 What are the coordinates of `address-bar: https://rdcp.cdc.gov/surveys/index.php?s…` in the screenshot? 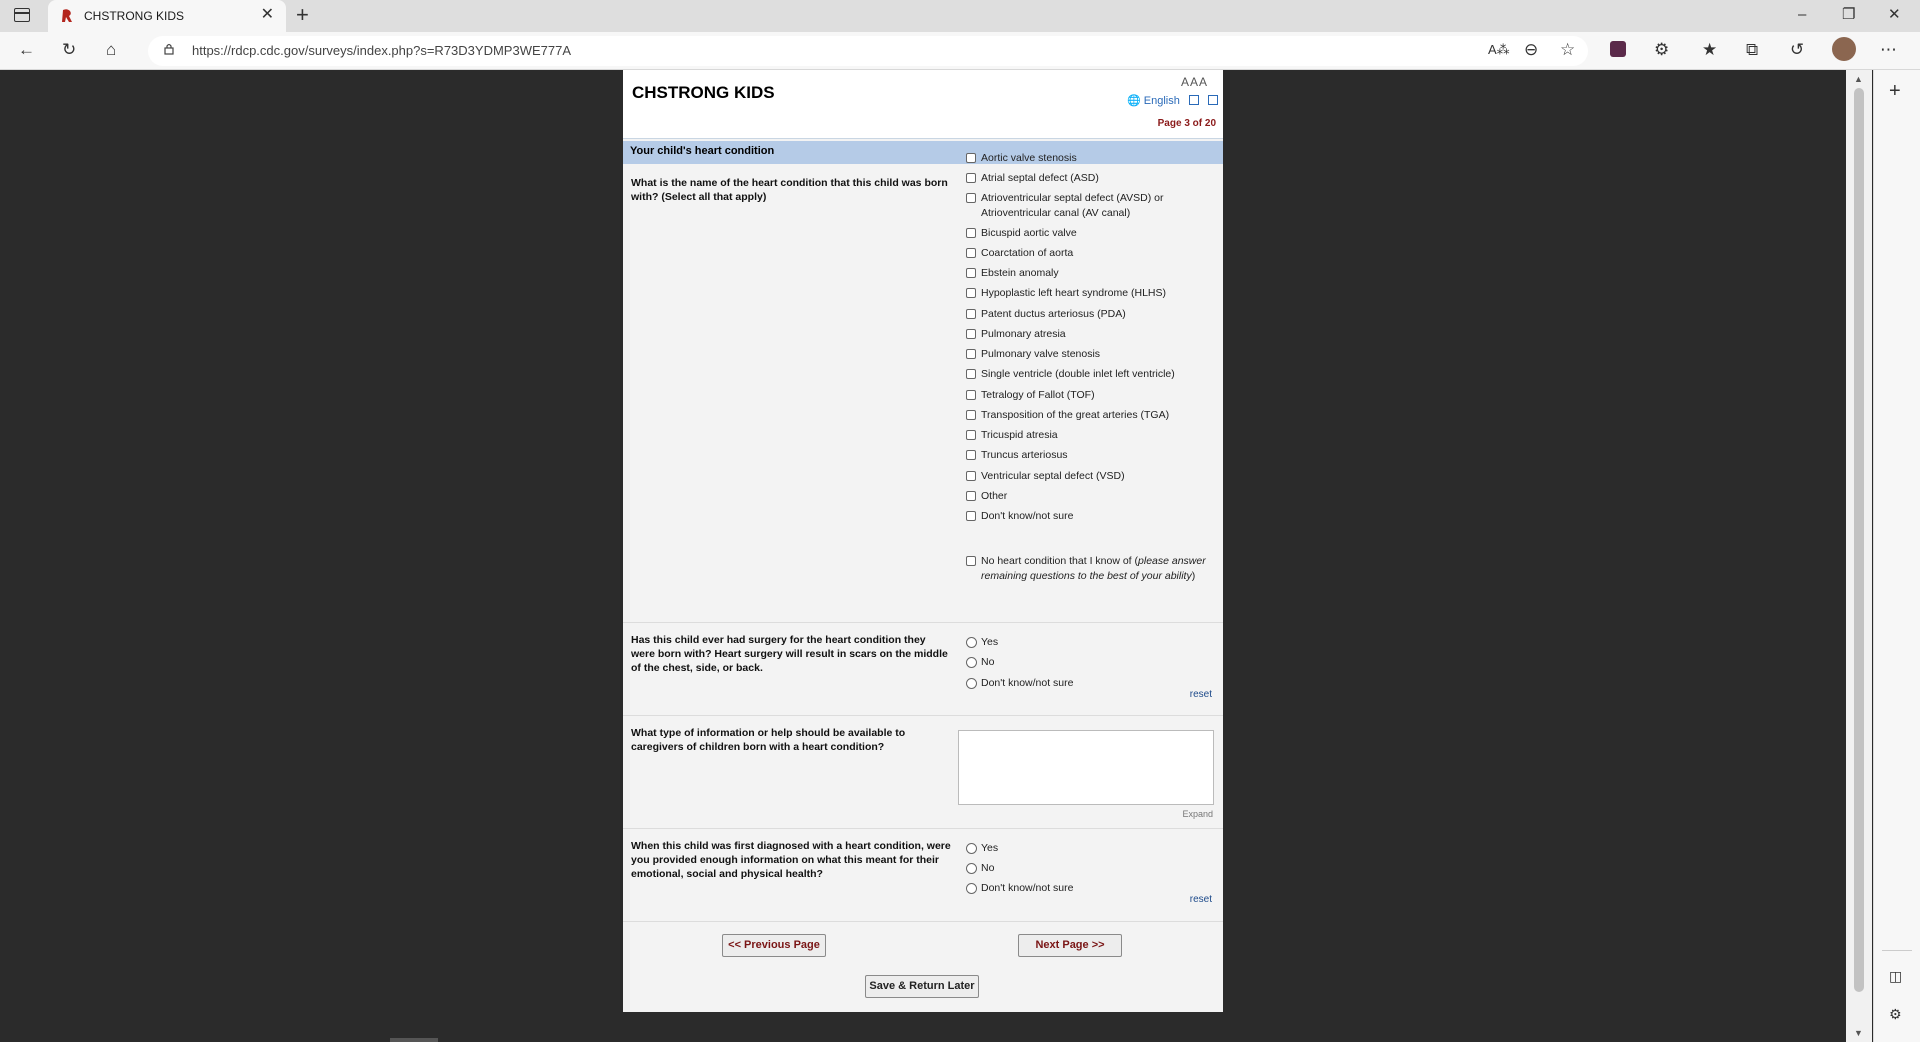 It's located at (868, 51).